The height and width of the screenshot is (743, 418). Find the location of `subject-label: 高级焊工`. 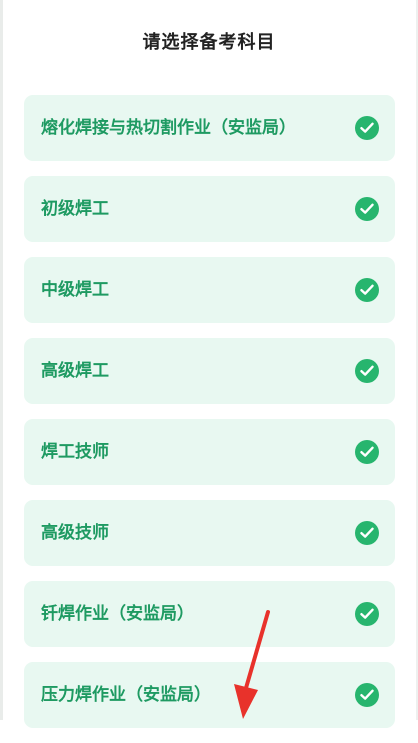

subject-label: 高级焊工 is located at coordinates (75, 371).